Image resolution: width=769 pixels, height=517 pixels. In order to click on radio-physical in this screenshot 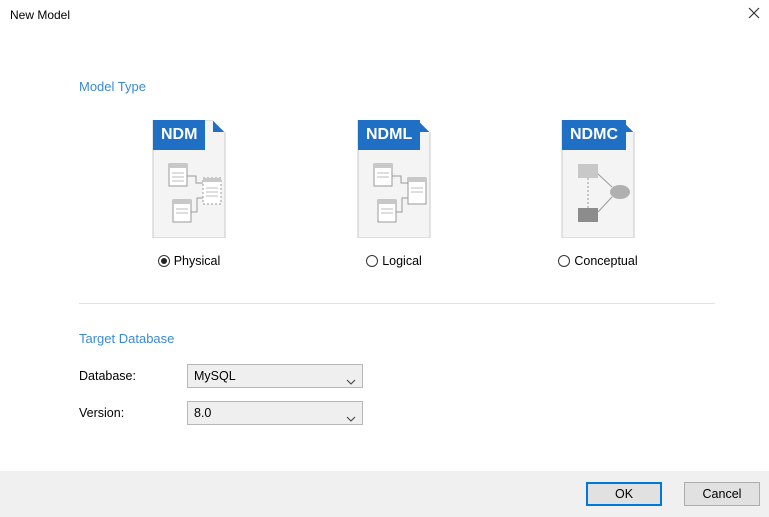, I will do `click(163, 261)`.